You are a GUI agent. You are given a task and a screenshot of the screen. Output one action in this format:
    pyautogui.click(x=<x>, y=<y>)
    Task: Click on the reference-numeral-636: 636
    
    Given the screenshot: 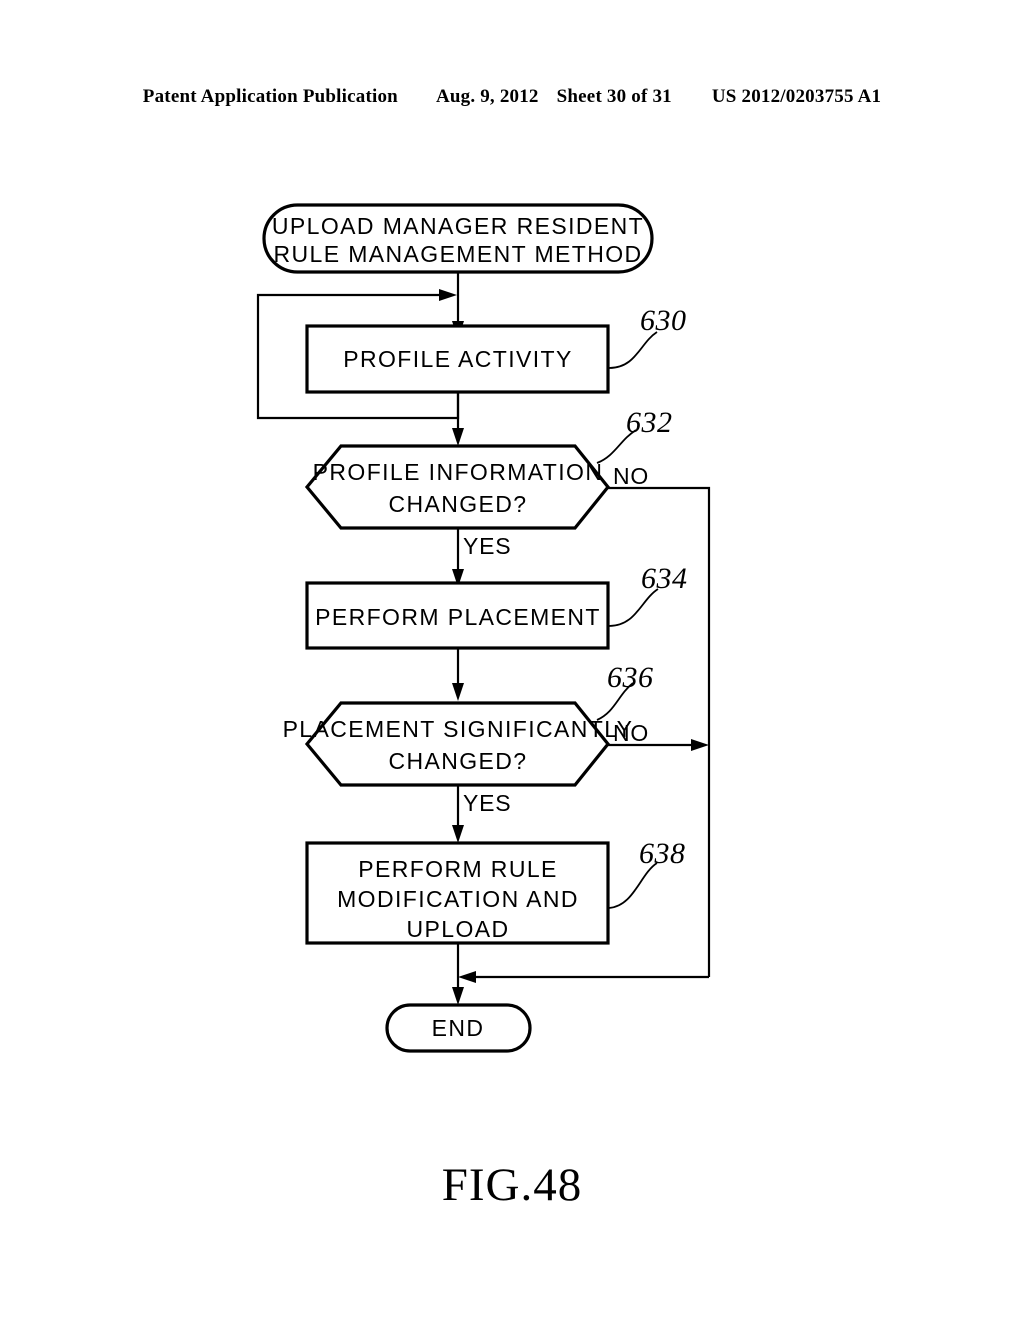 What is the action you would take?
    pyautogui.click(x=630, y=677)
    